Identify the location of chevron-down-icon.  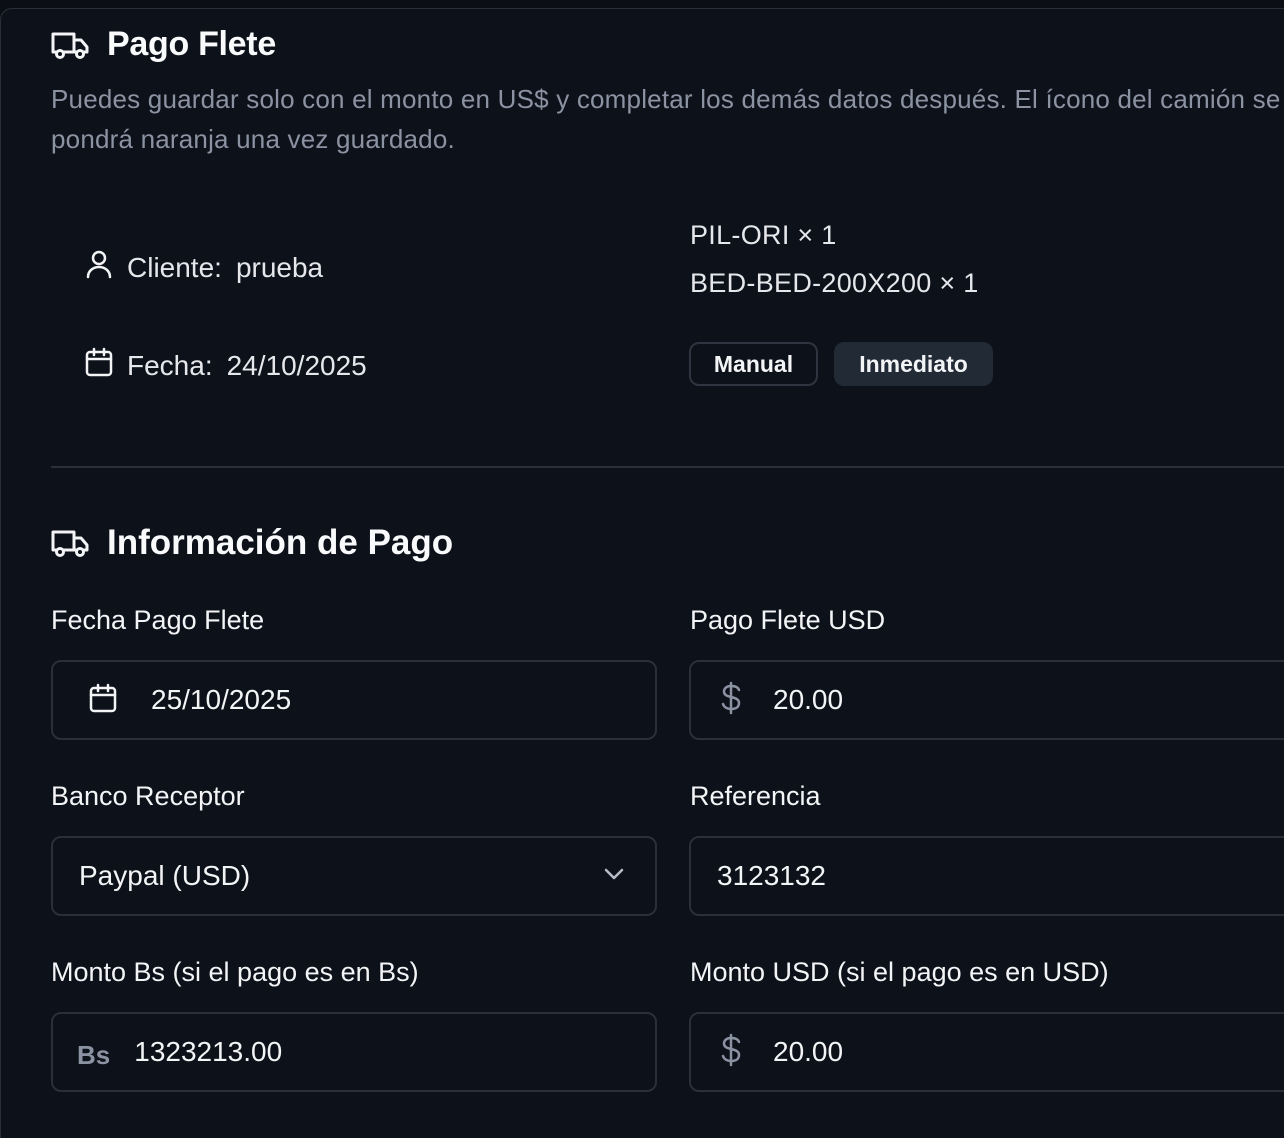
(614, 876).